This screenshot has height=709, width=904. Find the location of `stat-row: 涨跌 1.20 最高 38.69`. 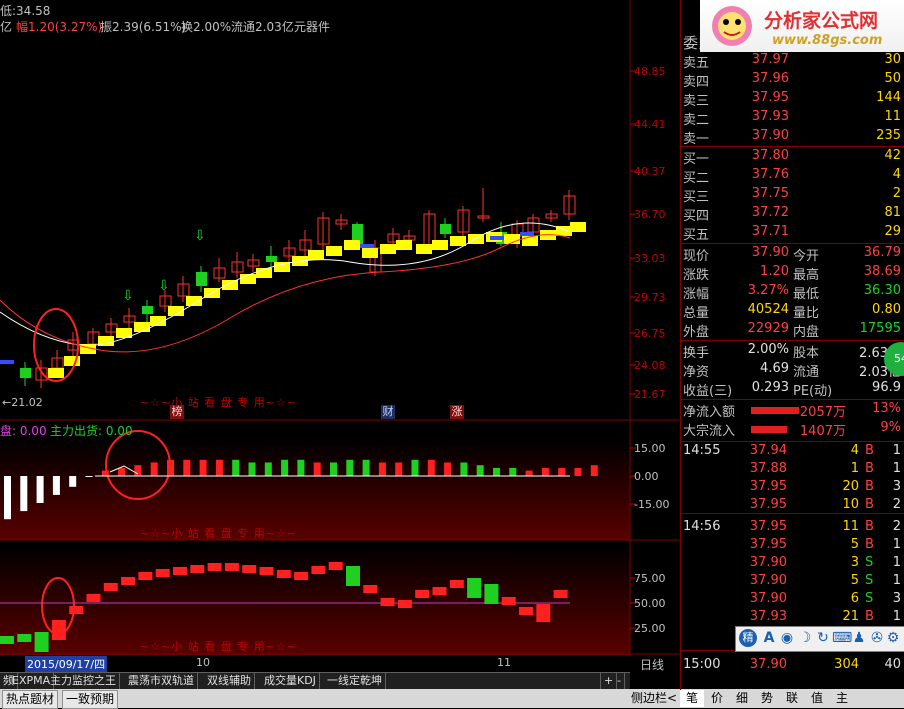

stat-row: 涨跌 1.20 最高 38.69 is located at coordinates (792, 273).